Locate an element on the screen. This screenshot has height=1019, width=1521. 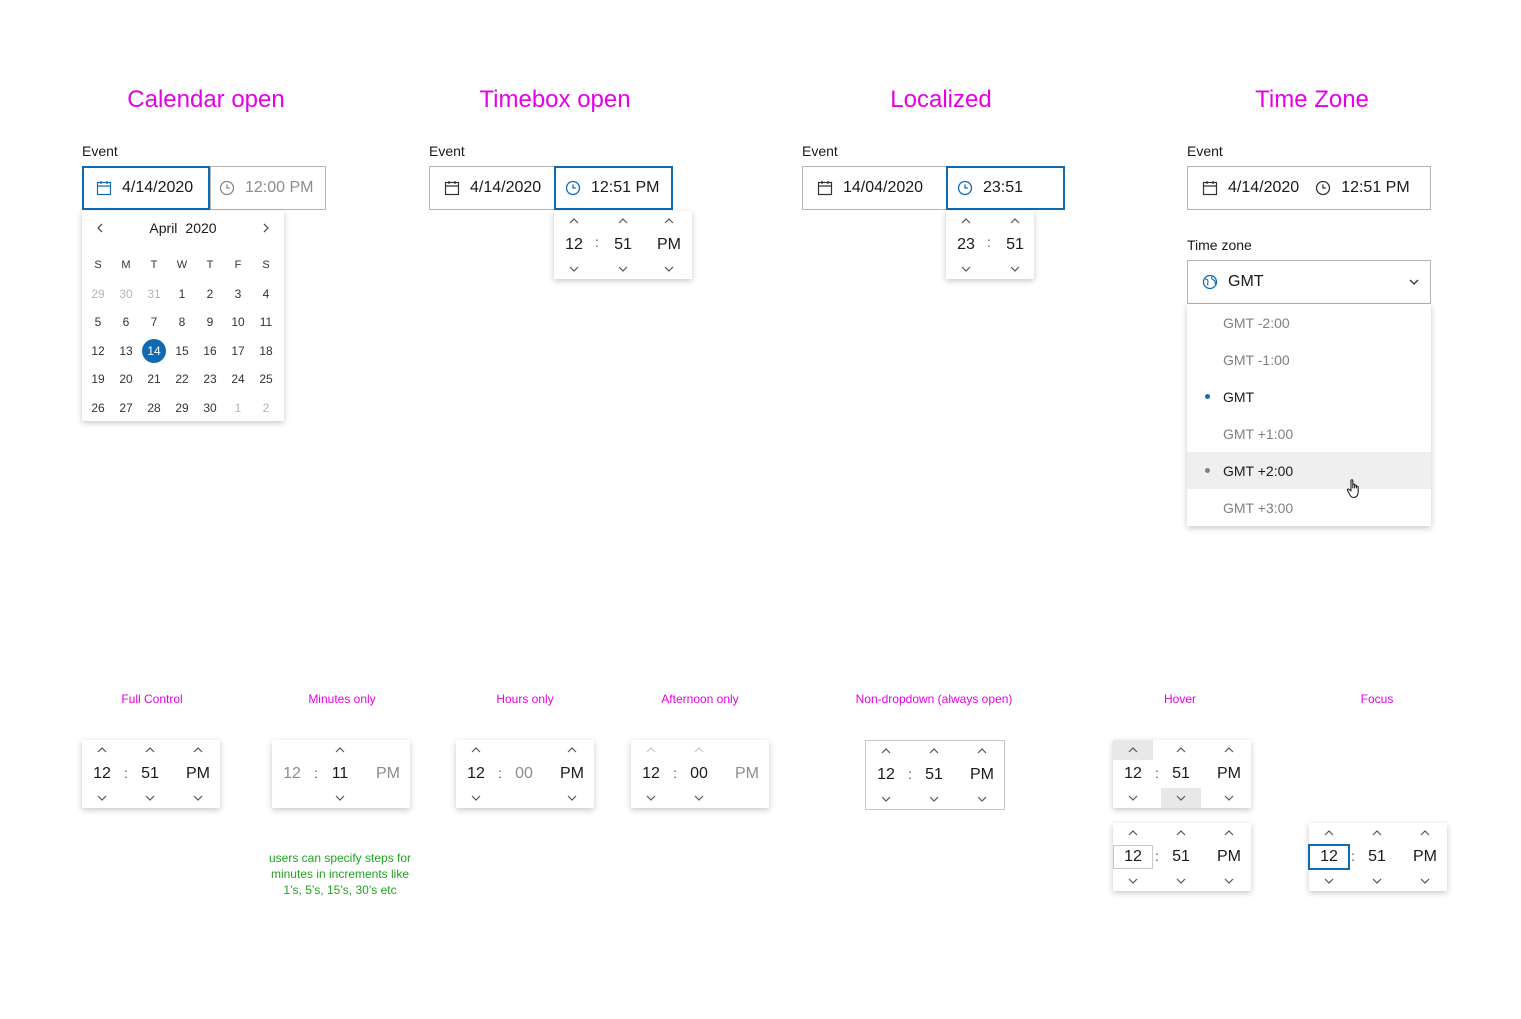
chevron-right-icon is located at coordinates (266, 228).